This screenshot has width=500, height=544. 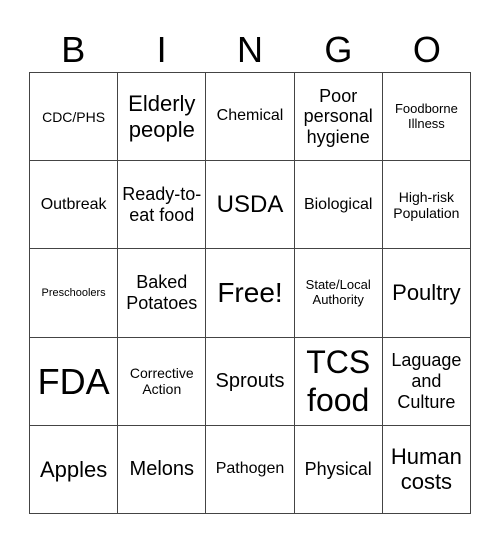 I want to click on header-letter-b: B, so click(x=73, y=49).